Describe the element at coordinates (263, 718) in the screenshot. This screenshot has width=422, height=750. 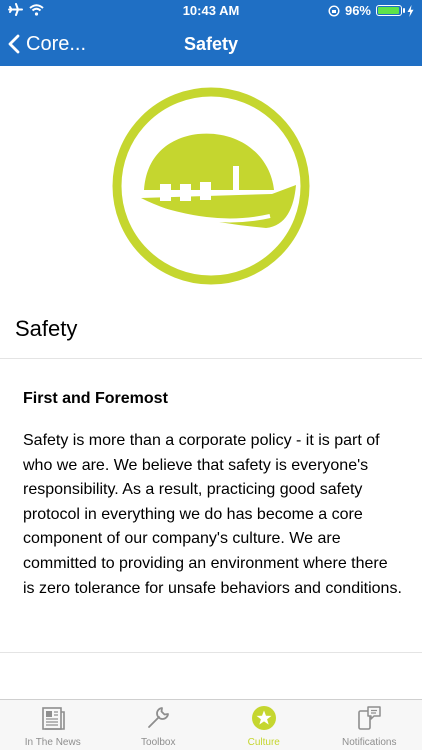
I see `star-icon` at that location.